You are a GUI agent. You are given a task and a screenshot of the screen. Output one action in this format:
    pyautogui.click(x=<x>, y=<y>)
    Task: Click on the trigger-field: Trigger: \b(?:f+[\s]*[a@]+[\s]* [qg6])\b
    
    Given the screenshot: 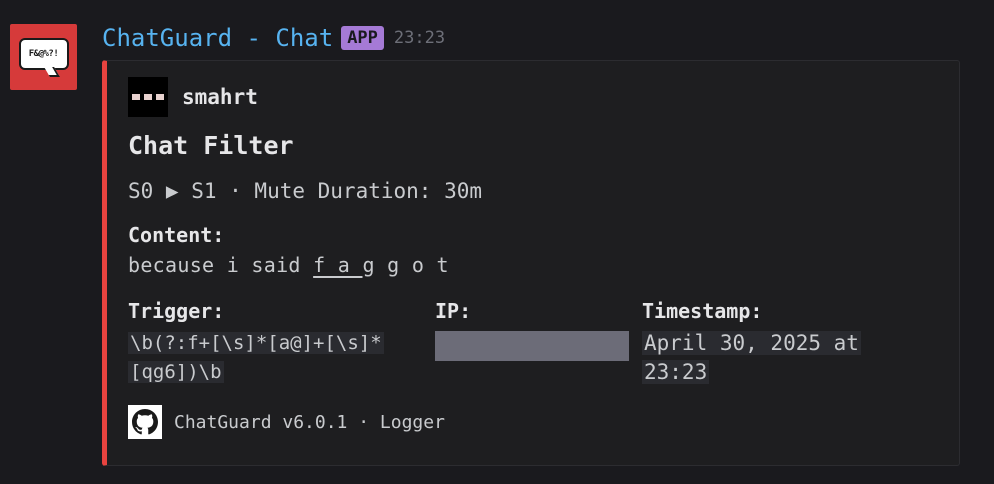 What is the action you would take?
    pyautogui.click(x=273, y=343)
    